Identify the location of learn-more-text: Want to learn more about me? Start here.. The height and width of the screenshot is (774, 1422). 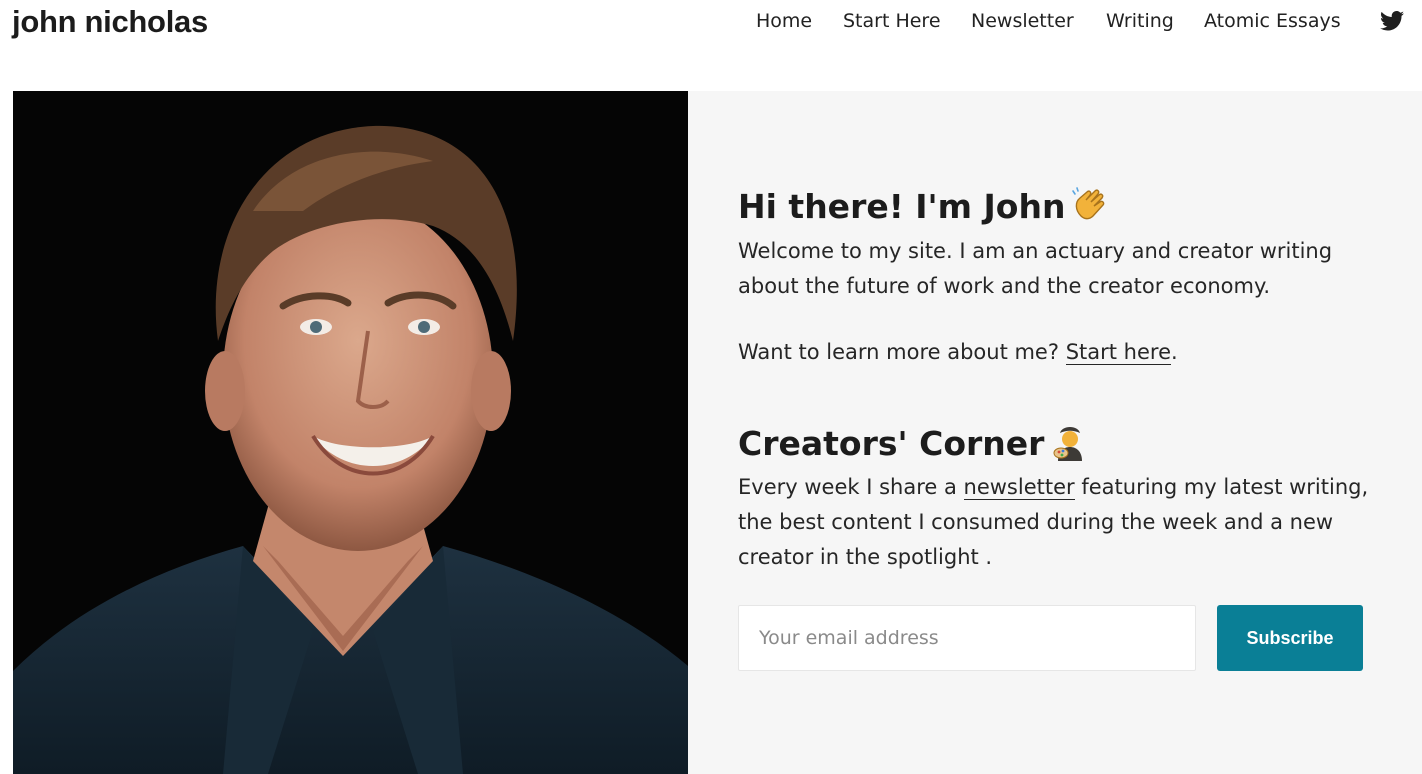
(1058, 352).